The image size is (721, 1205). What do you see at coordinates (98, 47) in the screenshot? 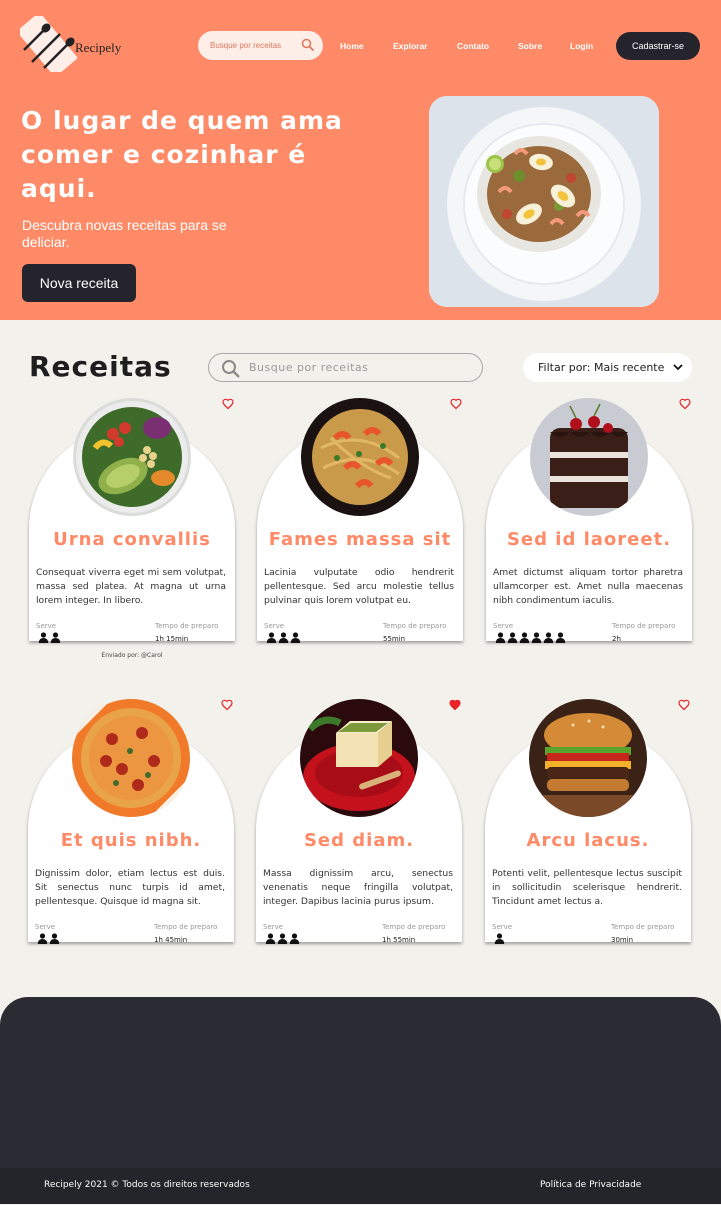
I see `brand-name: Recipely` at bounding box center [98, 47].